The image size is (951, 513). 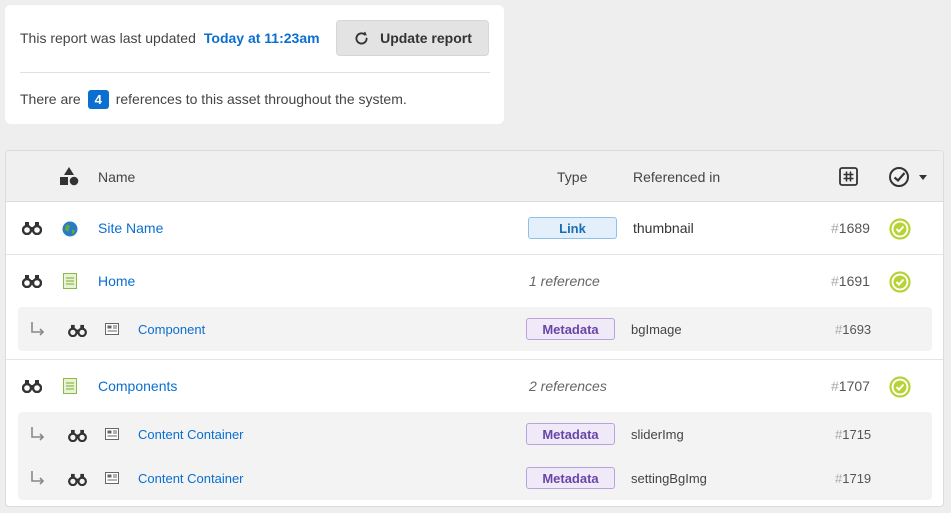 What do you see at coordinates (572, 176) in the screenshot?
I see `type-column-header: Type` at bounding box center [572, 176].